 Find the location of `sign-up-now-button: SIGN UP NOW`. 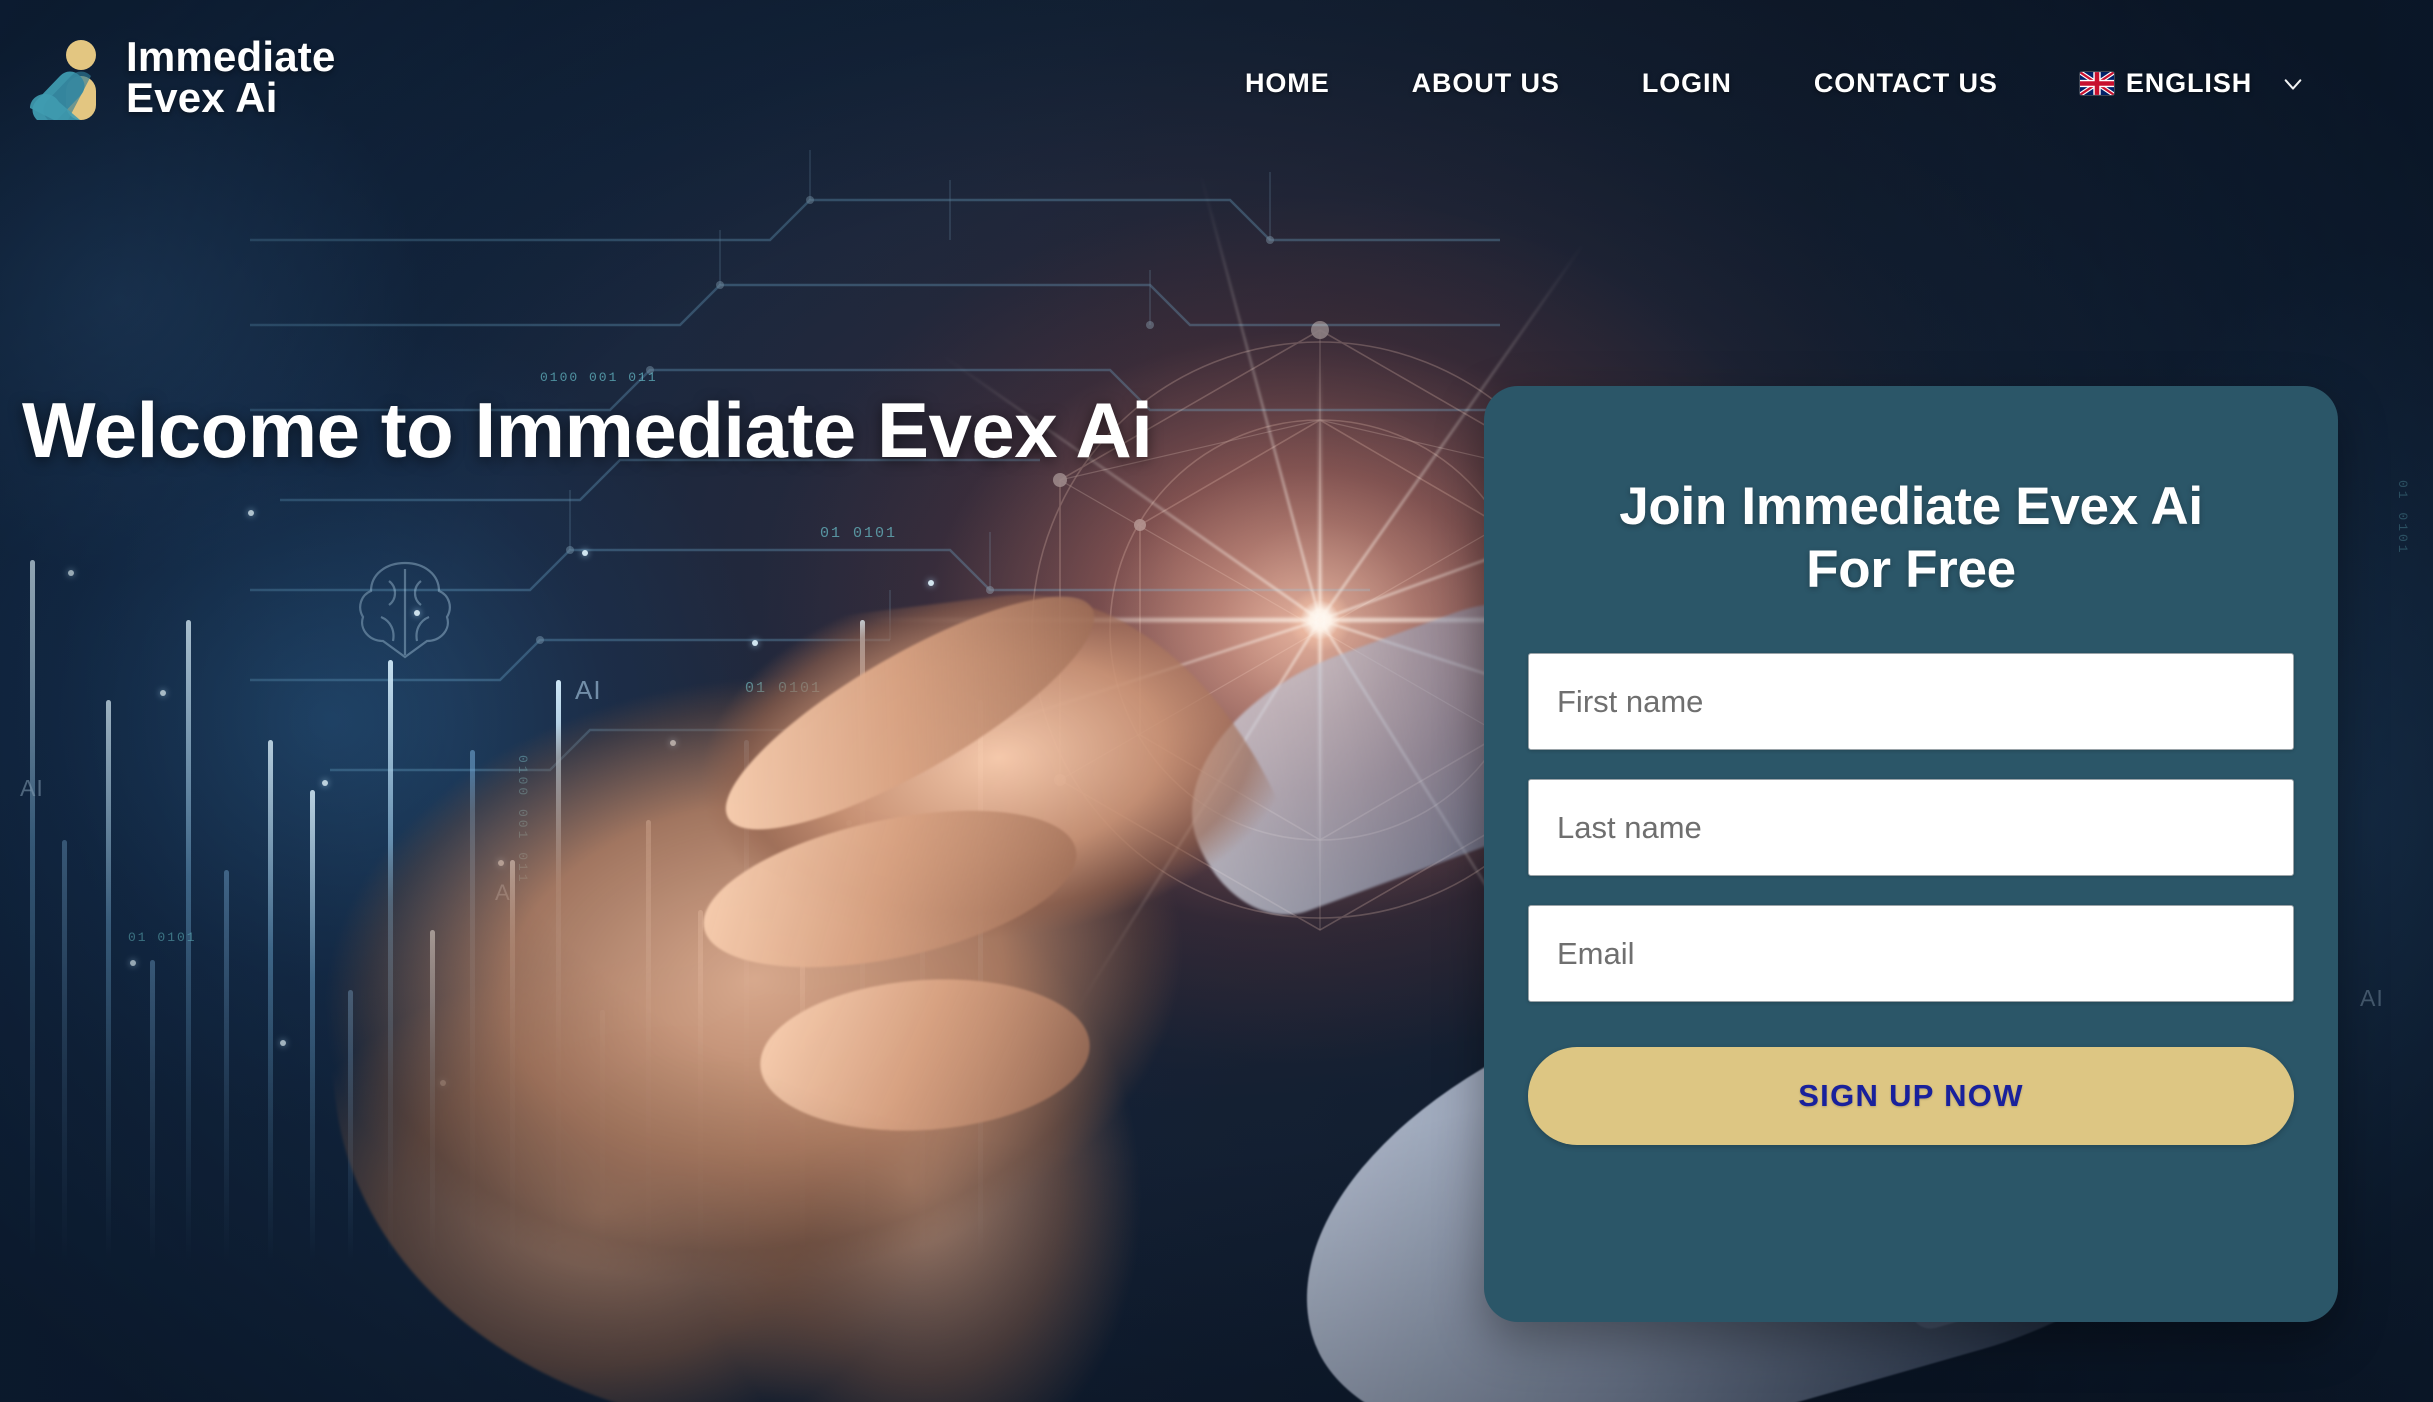

sign-up-now-button: SIGN UP NOW is located at coordinates (1911, 1096).